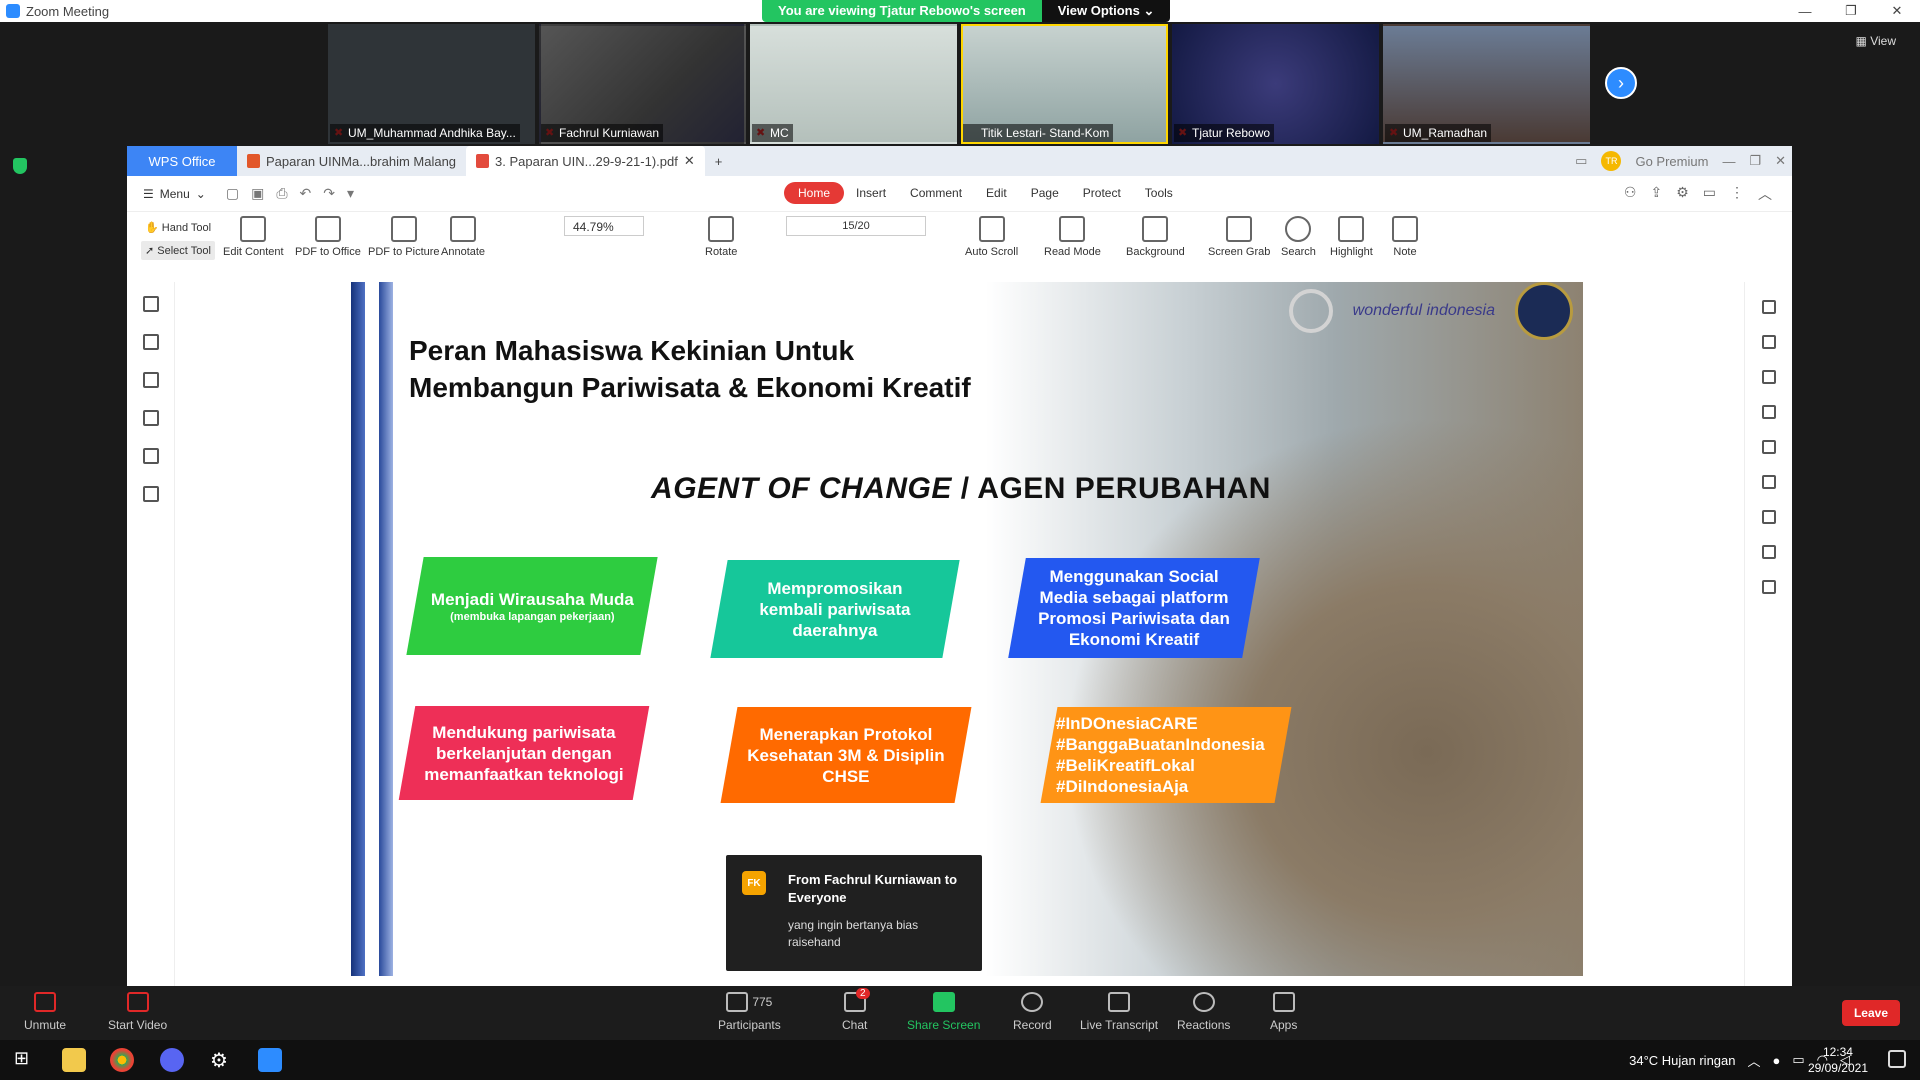  What do you see at coordinates (1656, 194) in the screenshot?
I see `share-icon: ⇪` at bounding box center [1656, 194].